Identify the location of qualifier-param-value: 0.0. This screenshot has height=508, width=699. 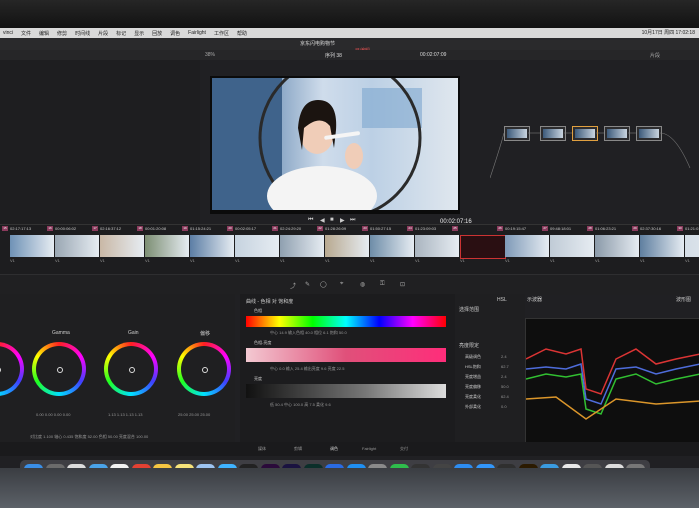
(504, 406).